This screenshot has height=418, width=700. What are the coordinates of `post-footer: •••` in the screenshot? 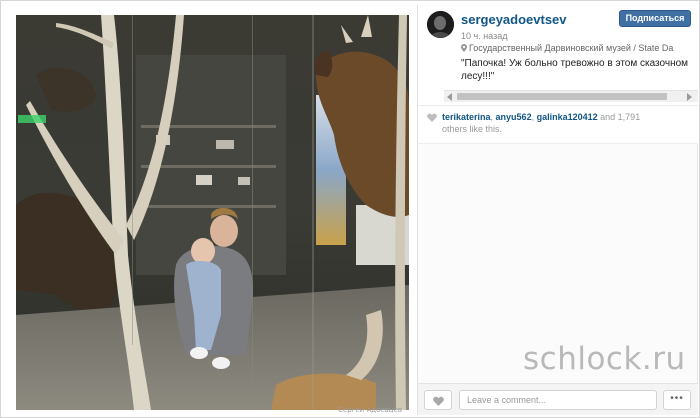 It's located at (558, 399).